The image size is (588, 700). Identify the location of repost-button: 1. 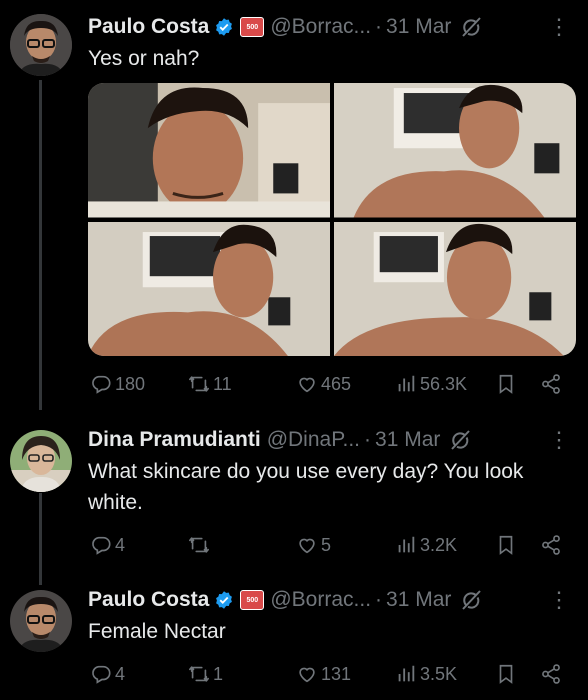
(205, 674).